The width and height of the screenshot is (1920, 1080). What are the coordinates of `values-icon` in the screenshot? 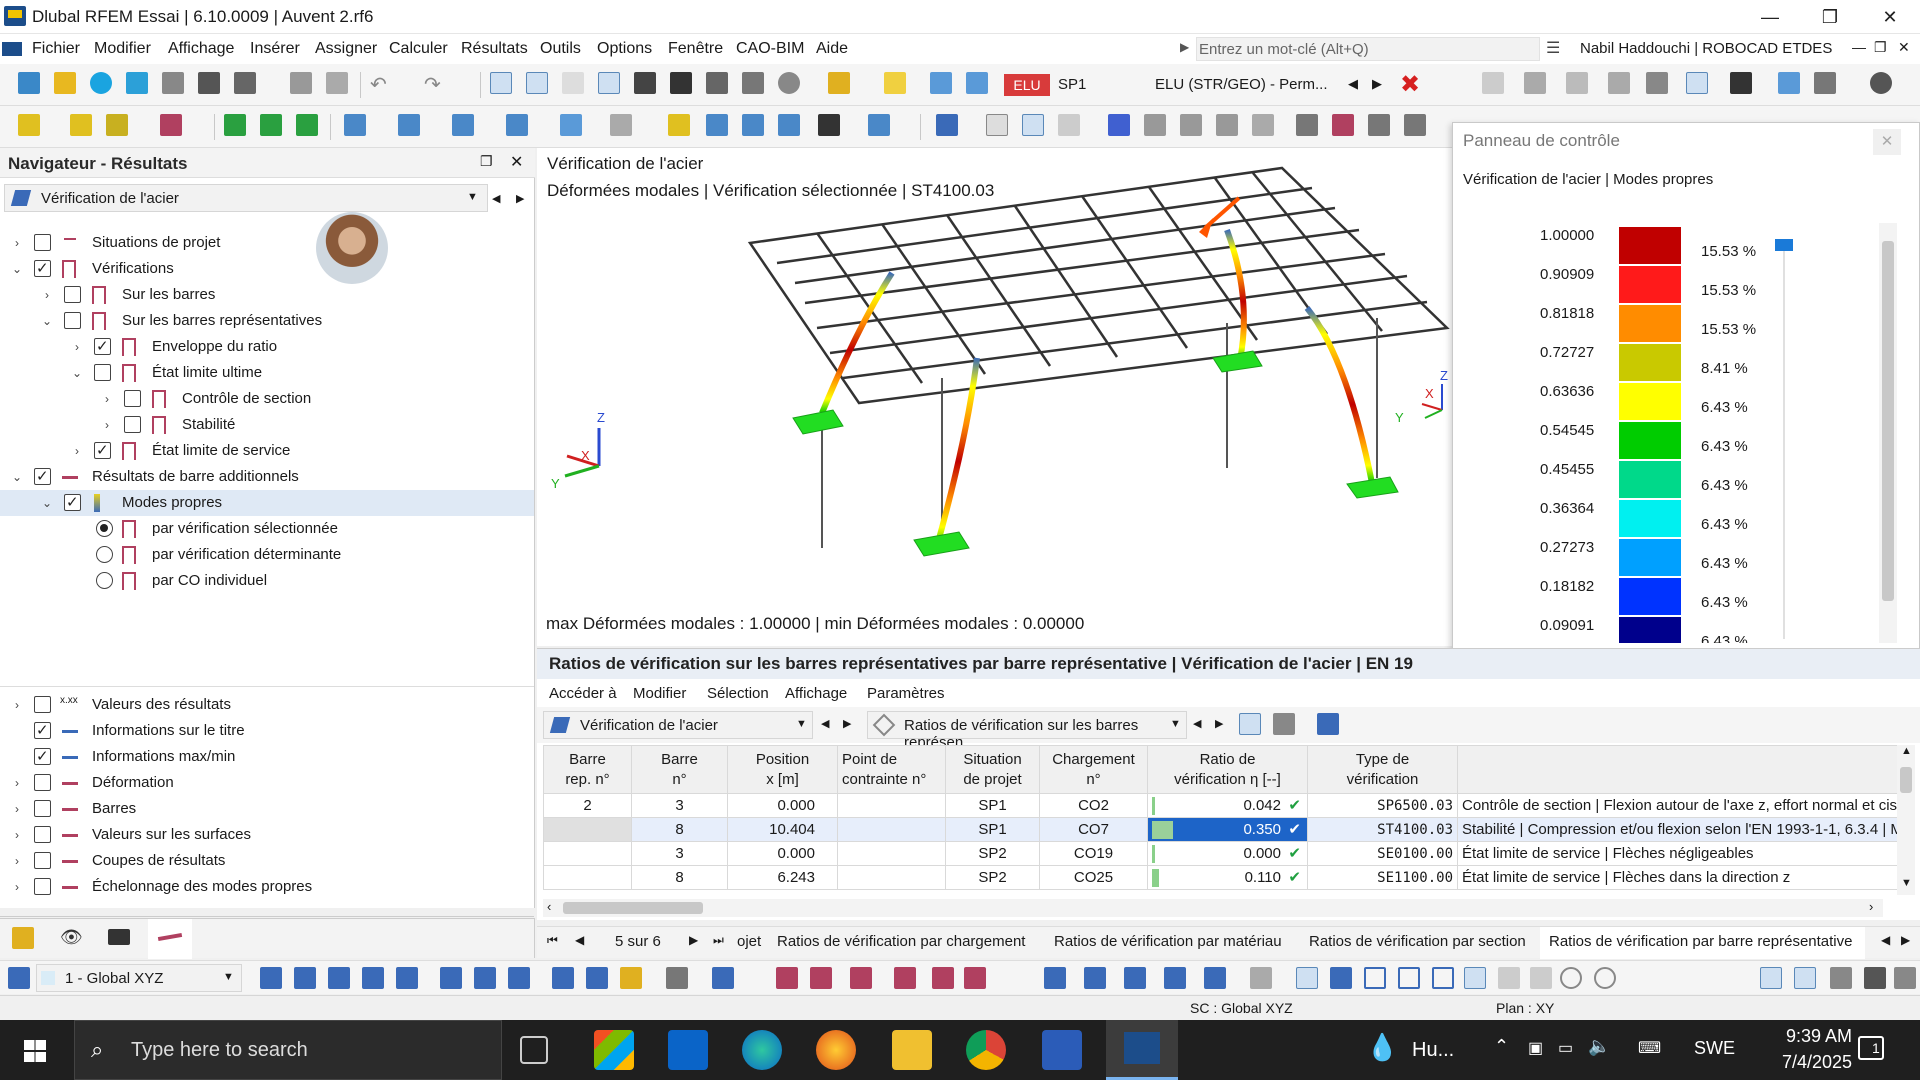 It's located at (1493, 83).